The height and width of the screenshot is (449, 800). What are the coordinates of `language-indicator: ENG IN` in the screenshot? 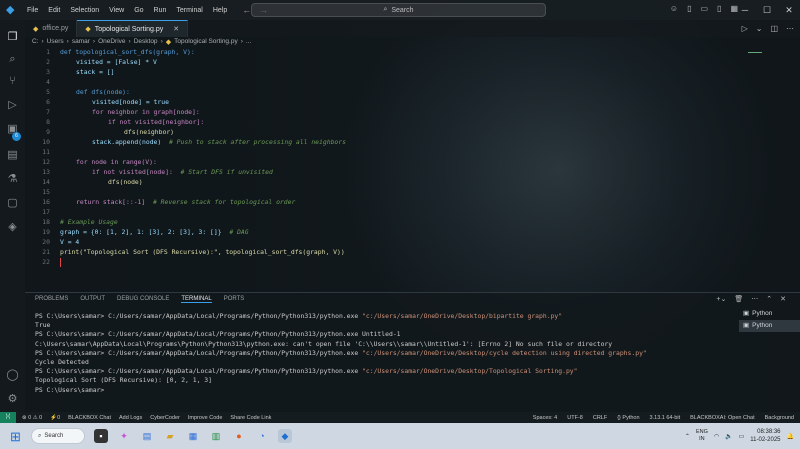 It's located at (702, 436).